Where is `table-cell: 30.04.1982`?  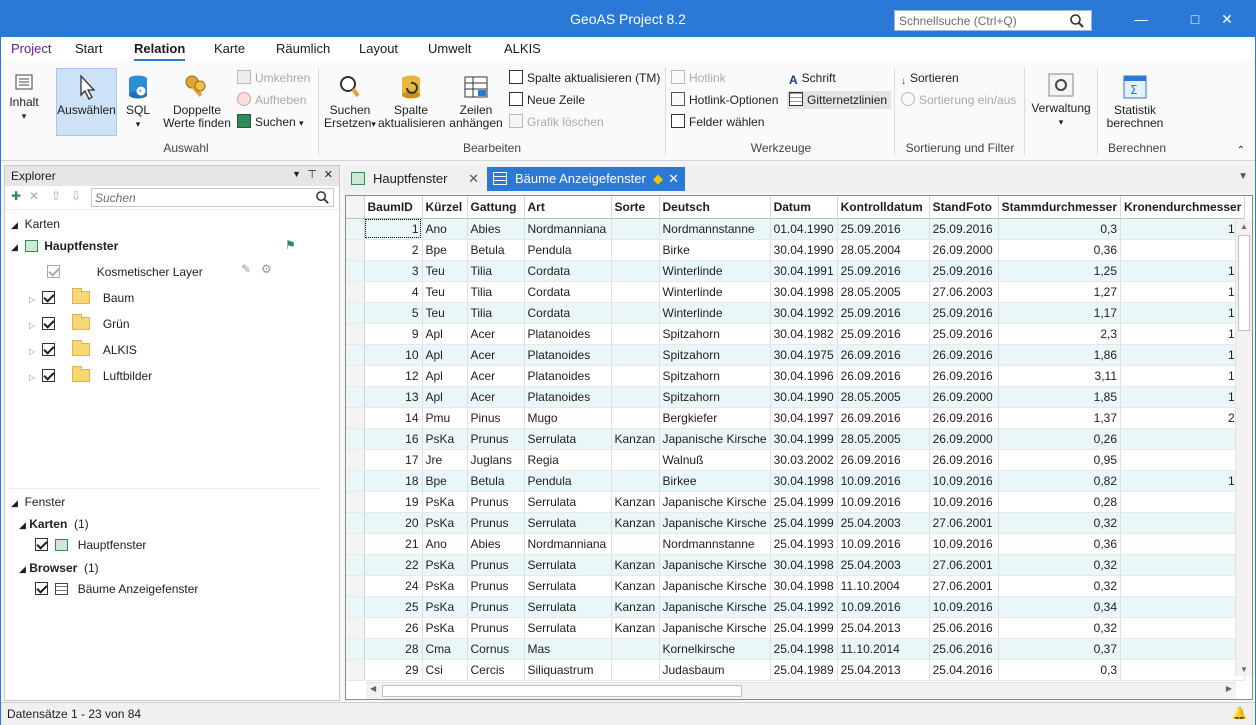 table-cell: 30.04.1982 is located at coordinates (804, 334).